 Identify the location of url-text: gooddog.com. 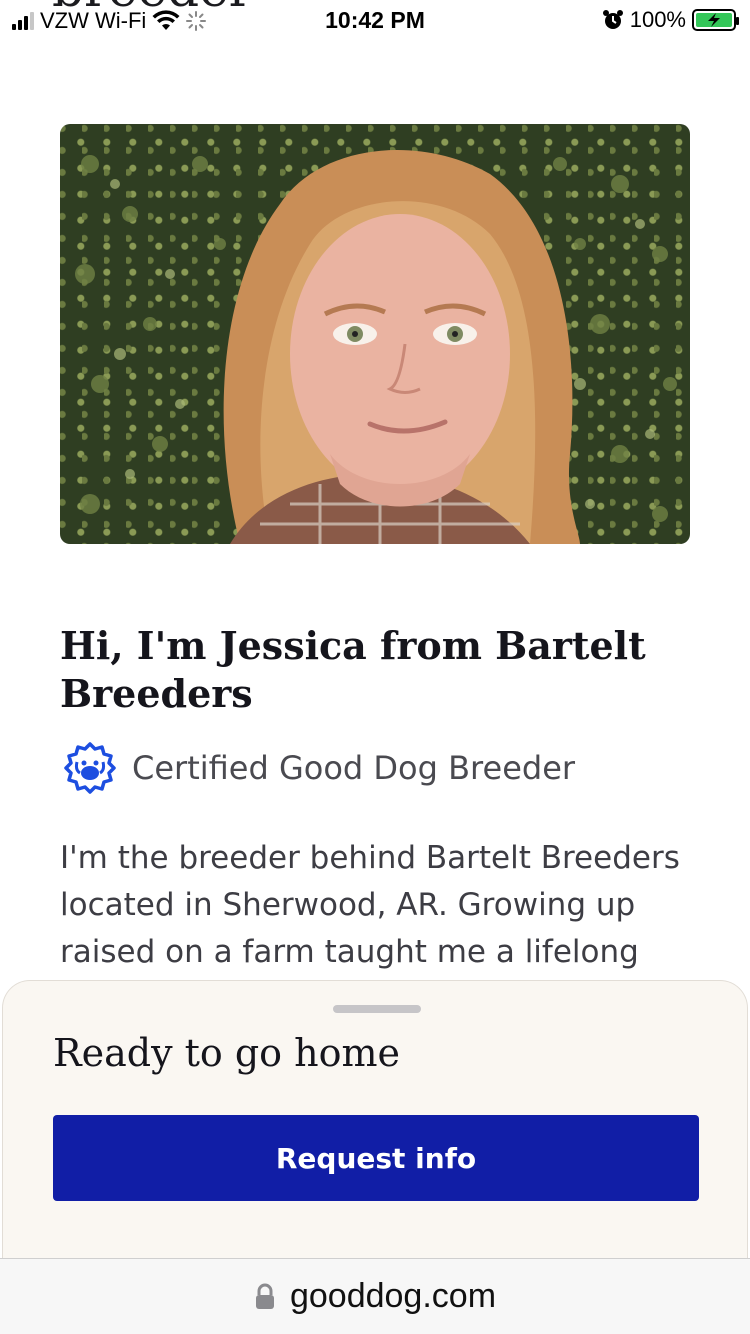
(393, 1296).